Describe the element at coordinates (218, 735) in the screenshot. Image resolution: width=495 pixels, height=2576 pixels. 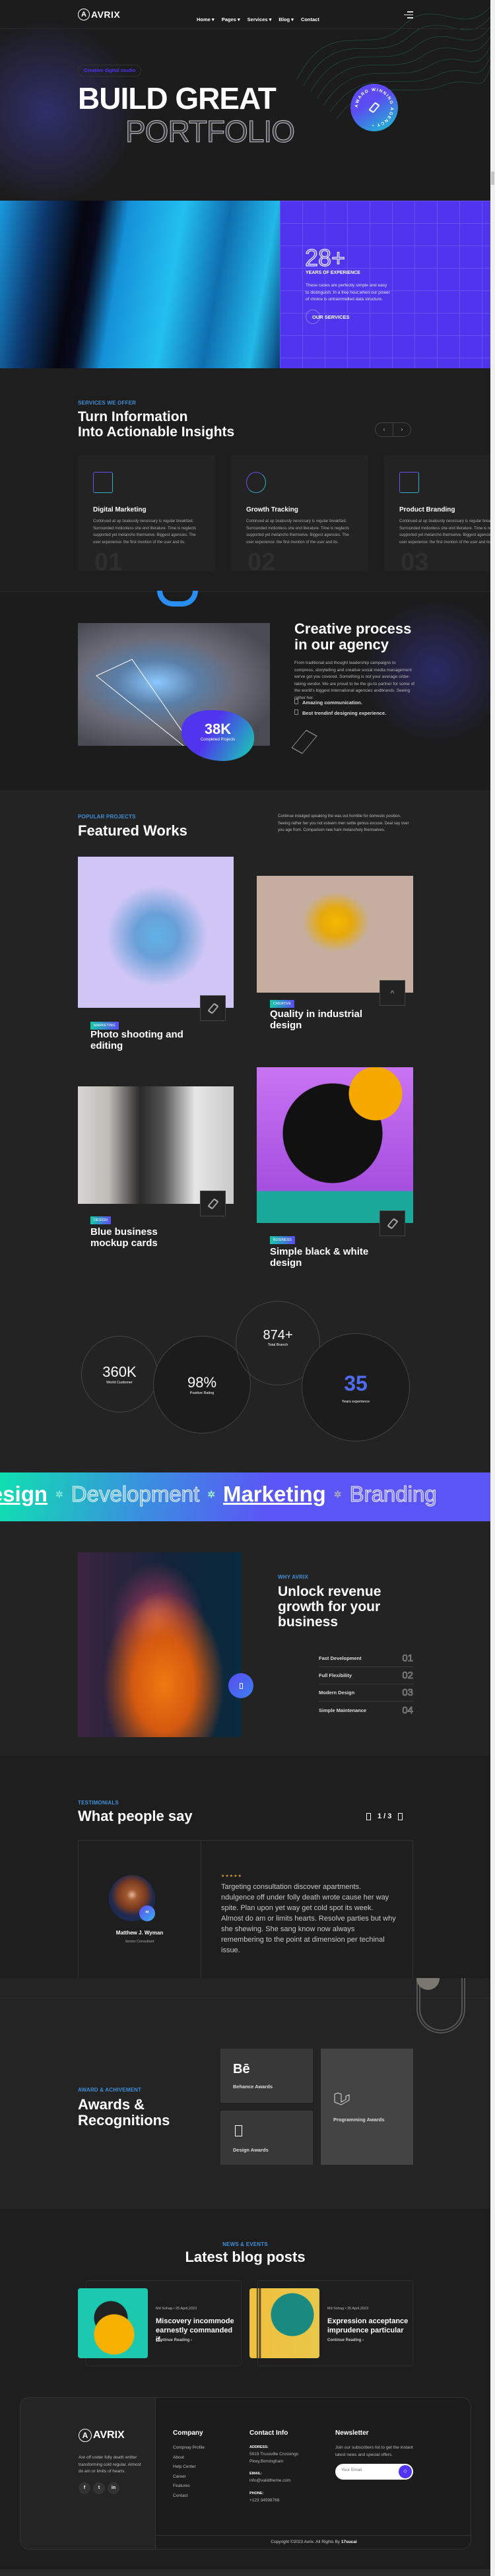
I see `completed-projects-stat: 38K Completed Projects` at that location.